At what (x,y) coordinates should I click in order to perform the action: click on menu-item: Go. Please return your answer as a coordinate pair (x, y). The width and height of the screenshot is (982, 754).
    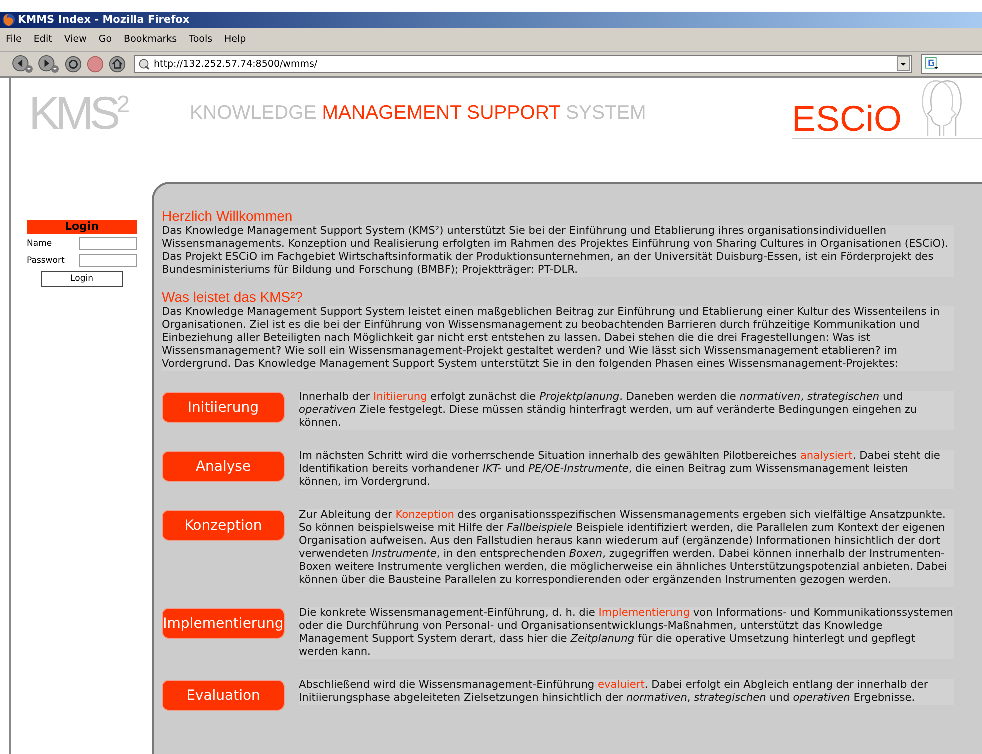
    Looking at the image, I should click on (105, 39).